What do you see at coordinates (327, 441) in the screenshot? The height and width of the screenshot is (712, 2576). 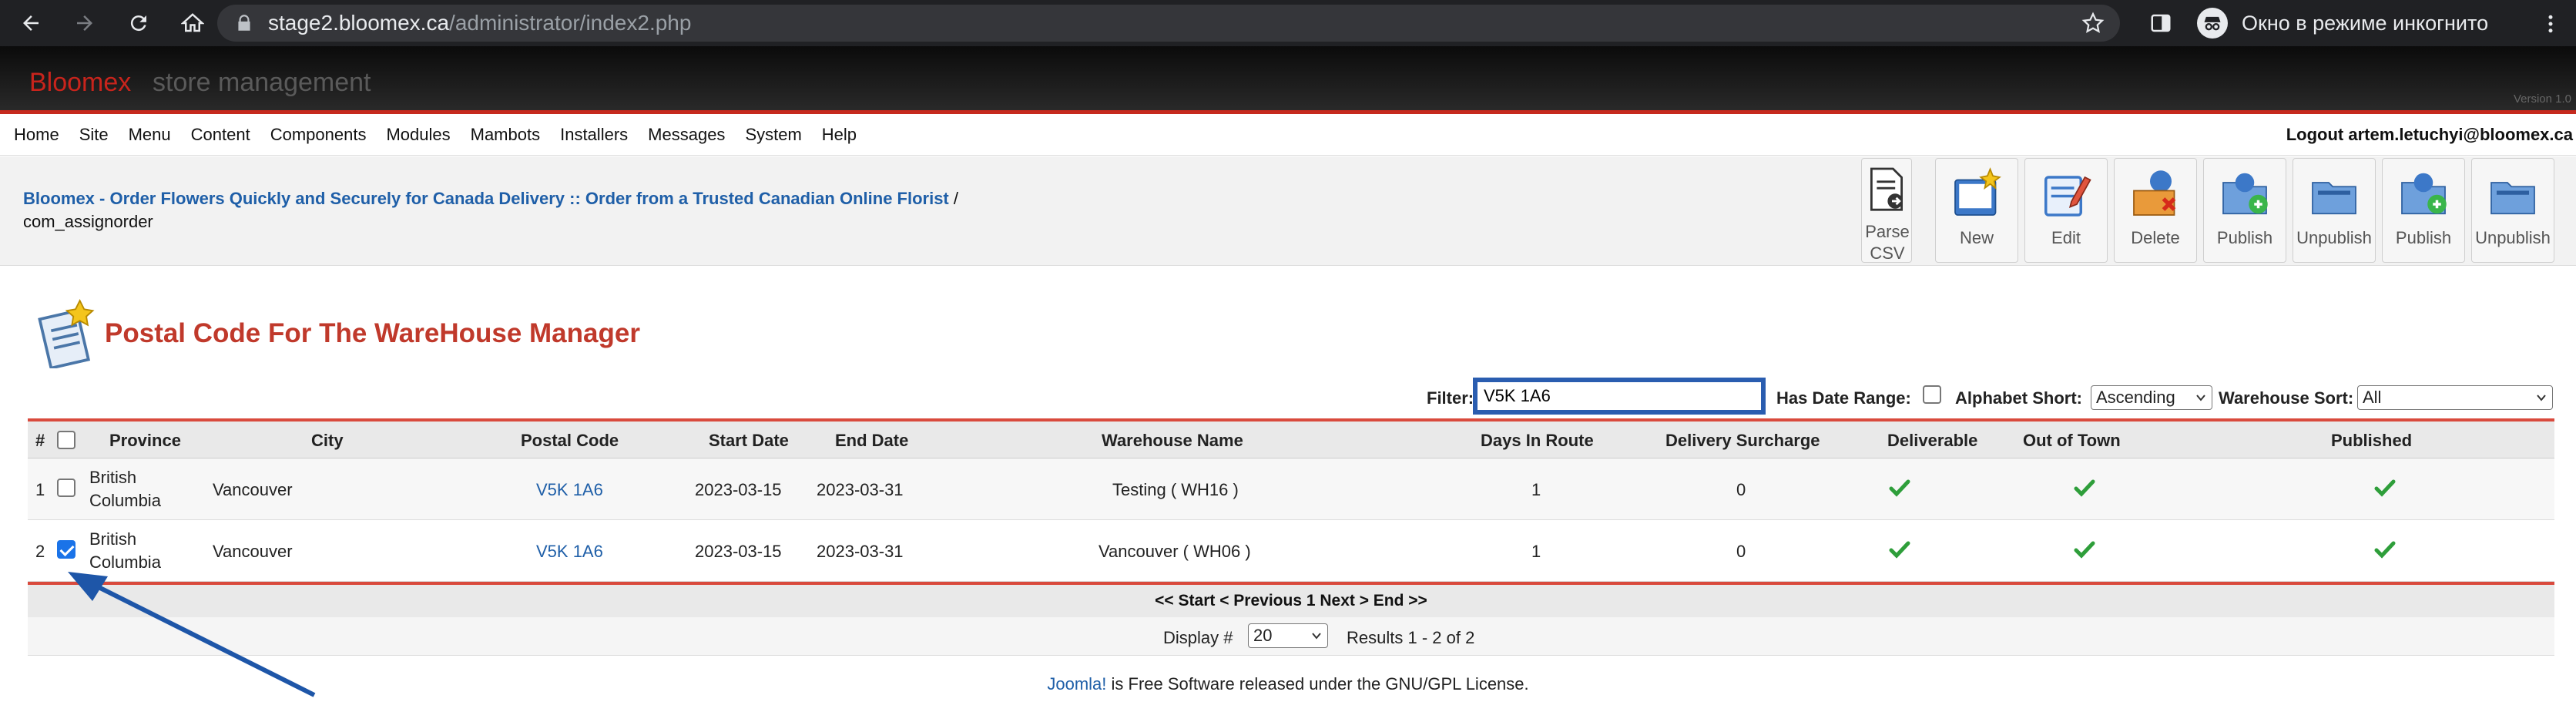 I see `col-city: City` at bounding box center [327, 441].